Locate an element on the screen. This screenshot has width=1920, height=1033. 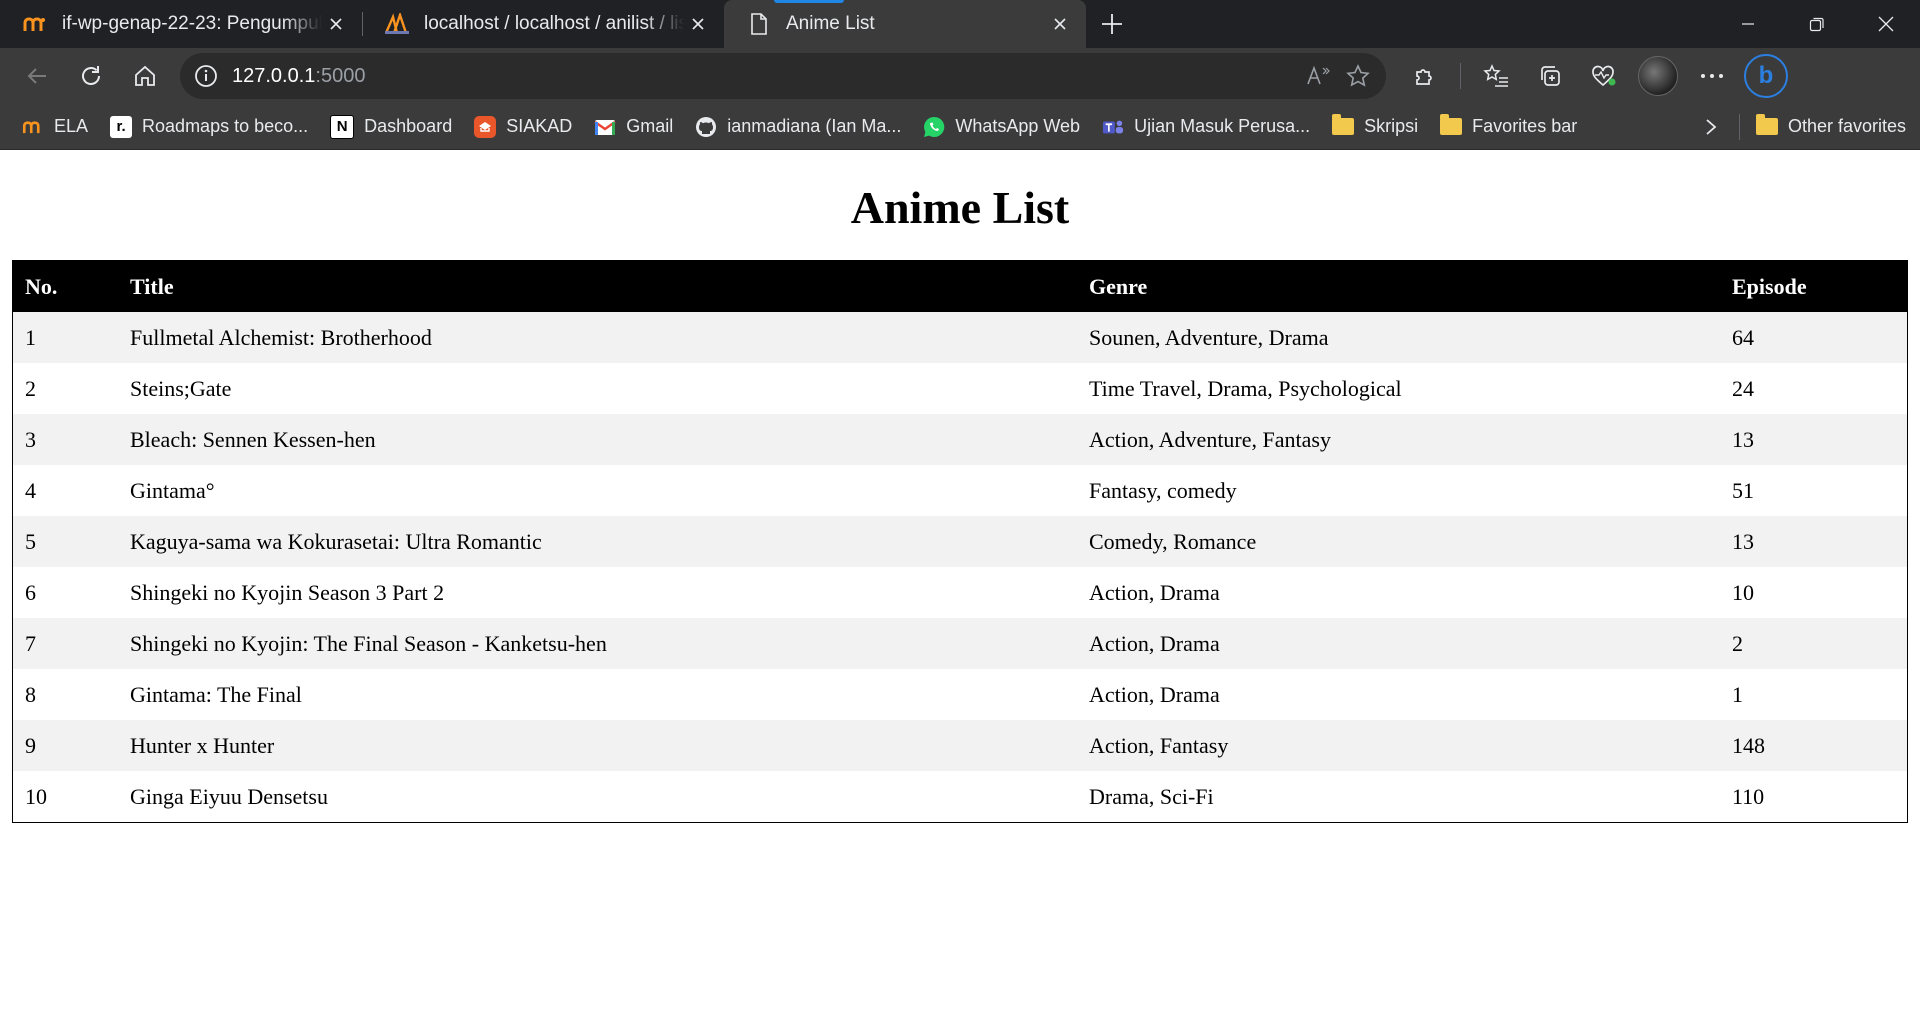
extensions-button is located at coordinates (1425, 76).